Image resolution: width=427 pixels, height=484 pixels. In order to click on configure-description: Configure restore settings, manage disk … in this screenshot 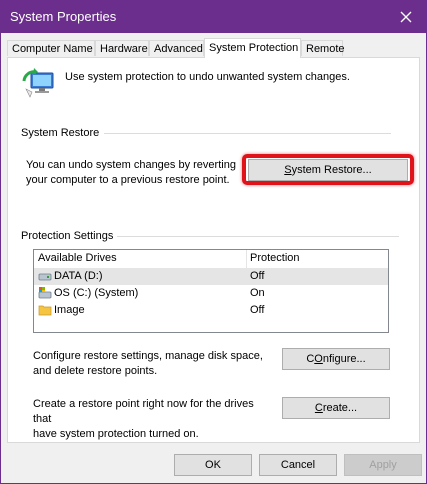, I will do `click(153, 364)`.